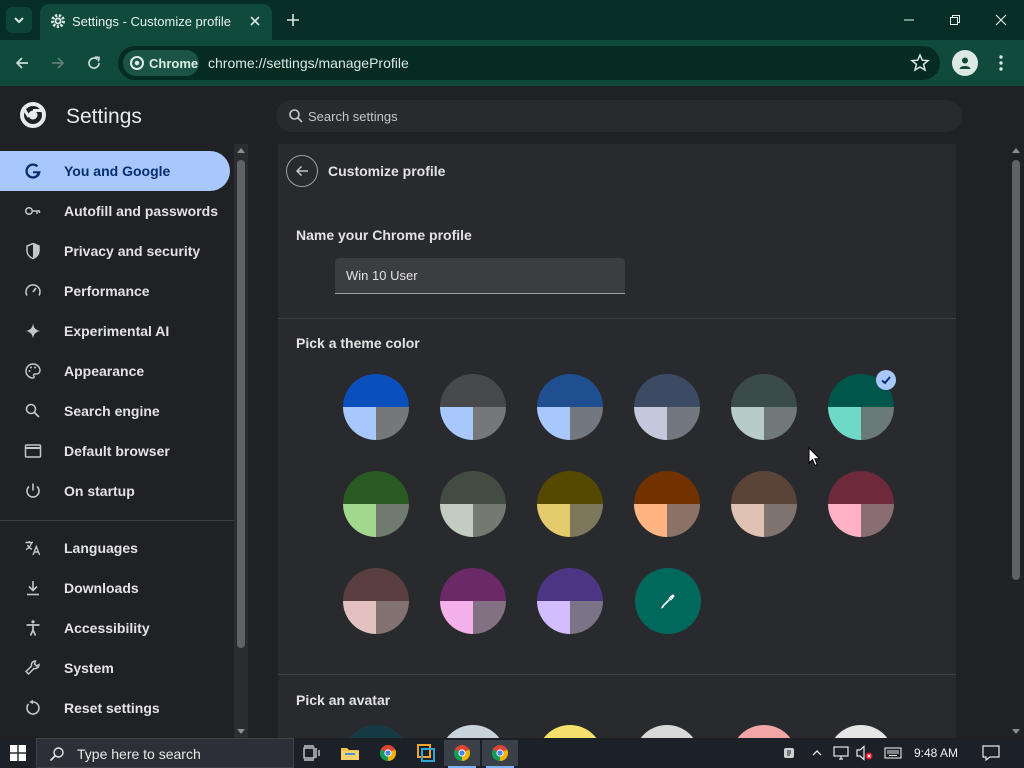 The image size is (1024, 768). What do you see at coordinates (817, 753) in the screenshot?
I see `show-hidden-icons-button` at bounding box center [817, 753].